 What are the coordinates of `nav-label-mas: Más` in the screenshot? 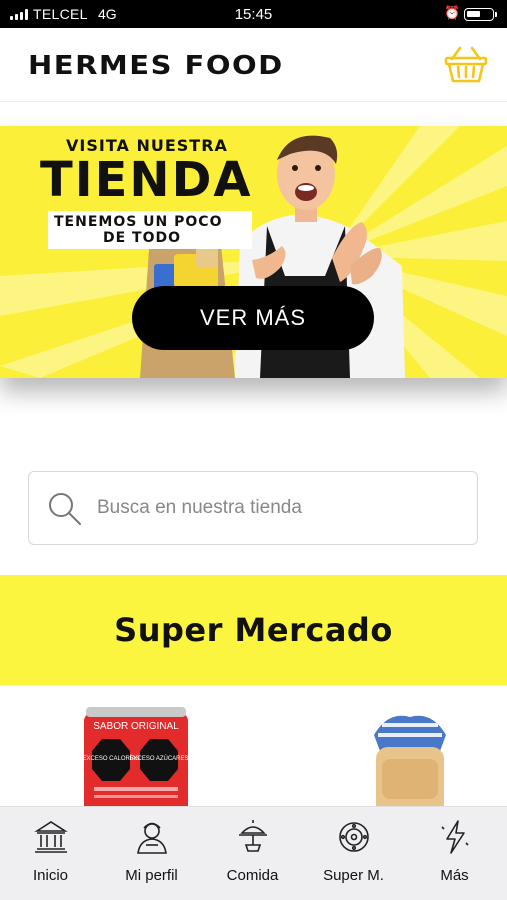 It's located at (454, 875).